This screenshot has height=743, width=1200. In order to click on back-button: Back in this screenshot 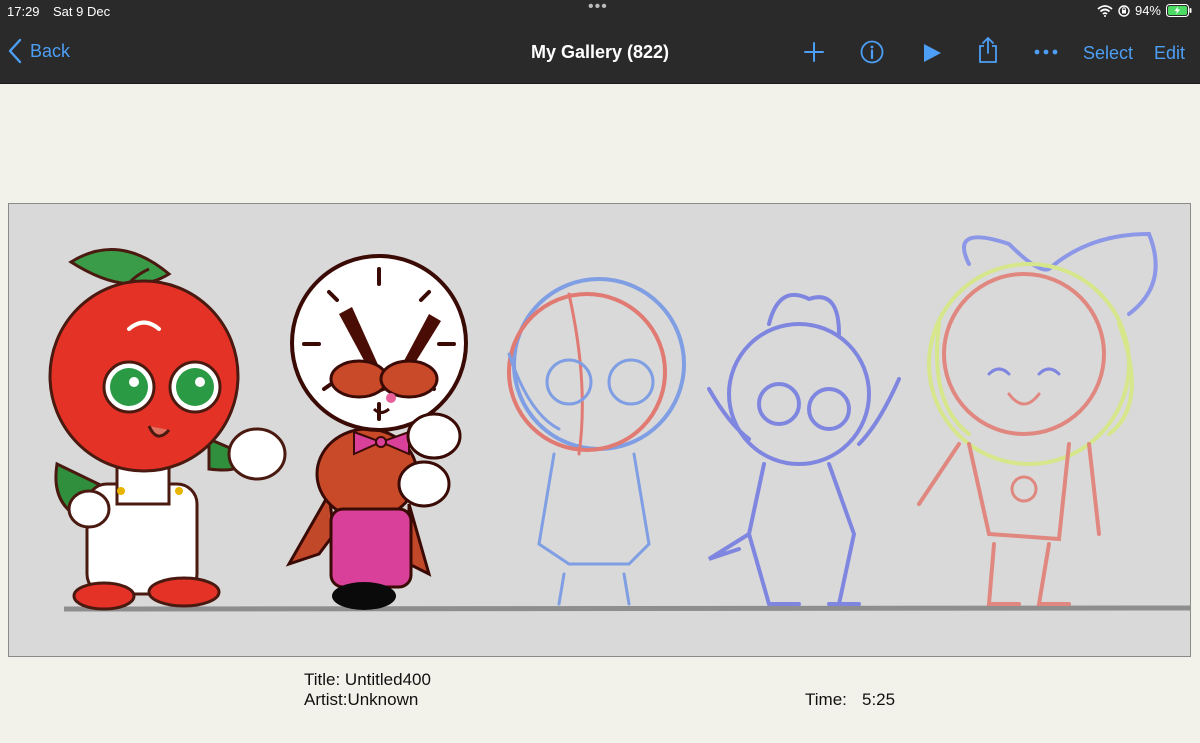, I will do `click(39, 51)`.